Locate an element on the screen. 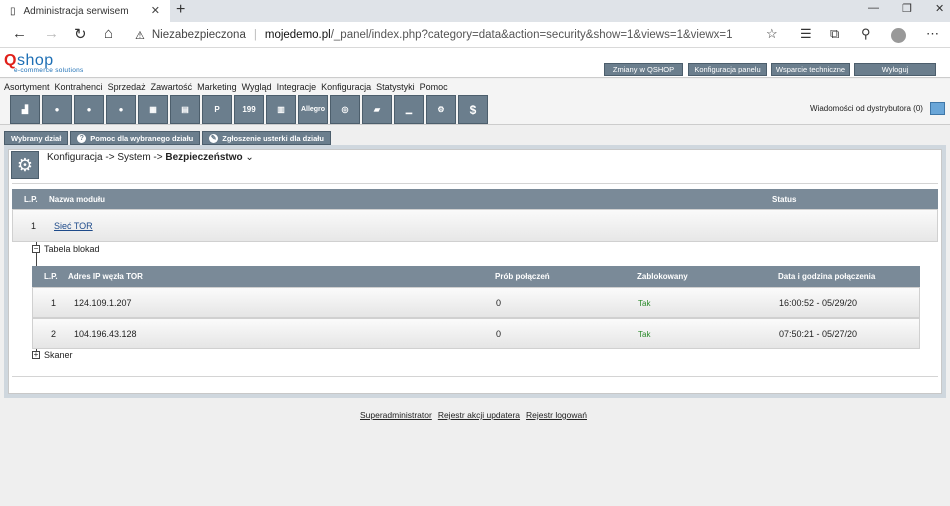 The width and height of the screenshot is (950, 506). home-icon: ⌂ is located at coordinates (108, 33).